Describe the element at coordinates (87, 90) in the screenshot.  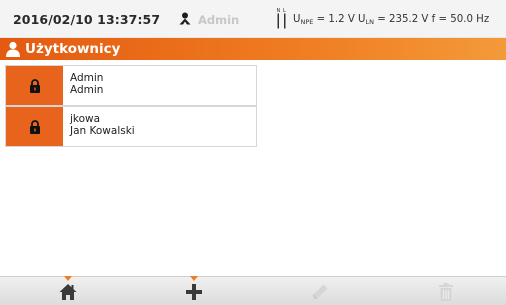
I see `user-full-name: Admin` at that location.